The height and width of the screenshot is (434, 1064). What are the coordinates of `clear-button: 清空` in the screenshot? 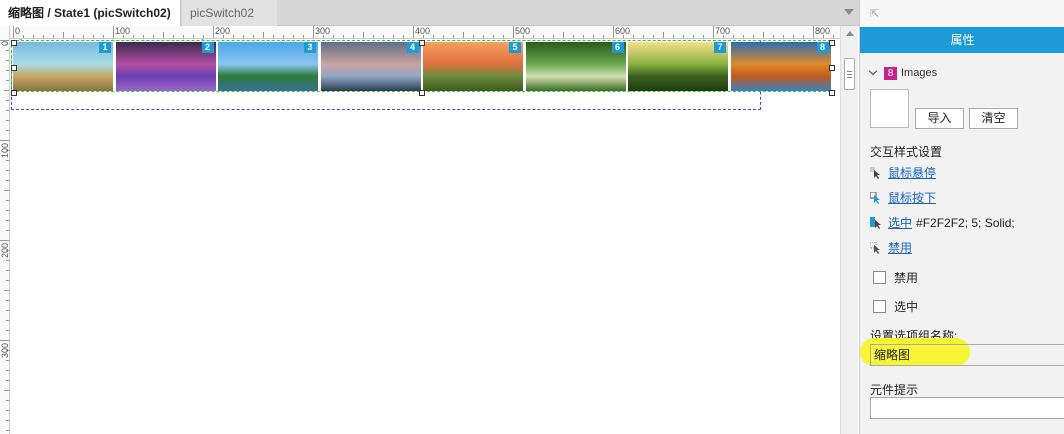 It's located at (993, 118).